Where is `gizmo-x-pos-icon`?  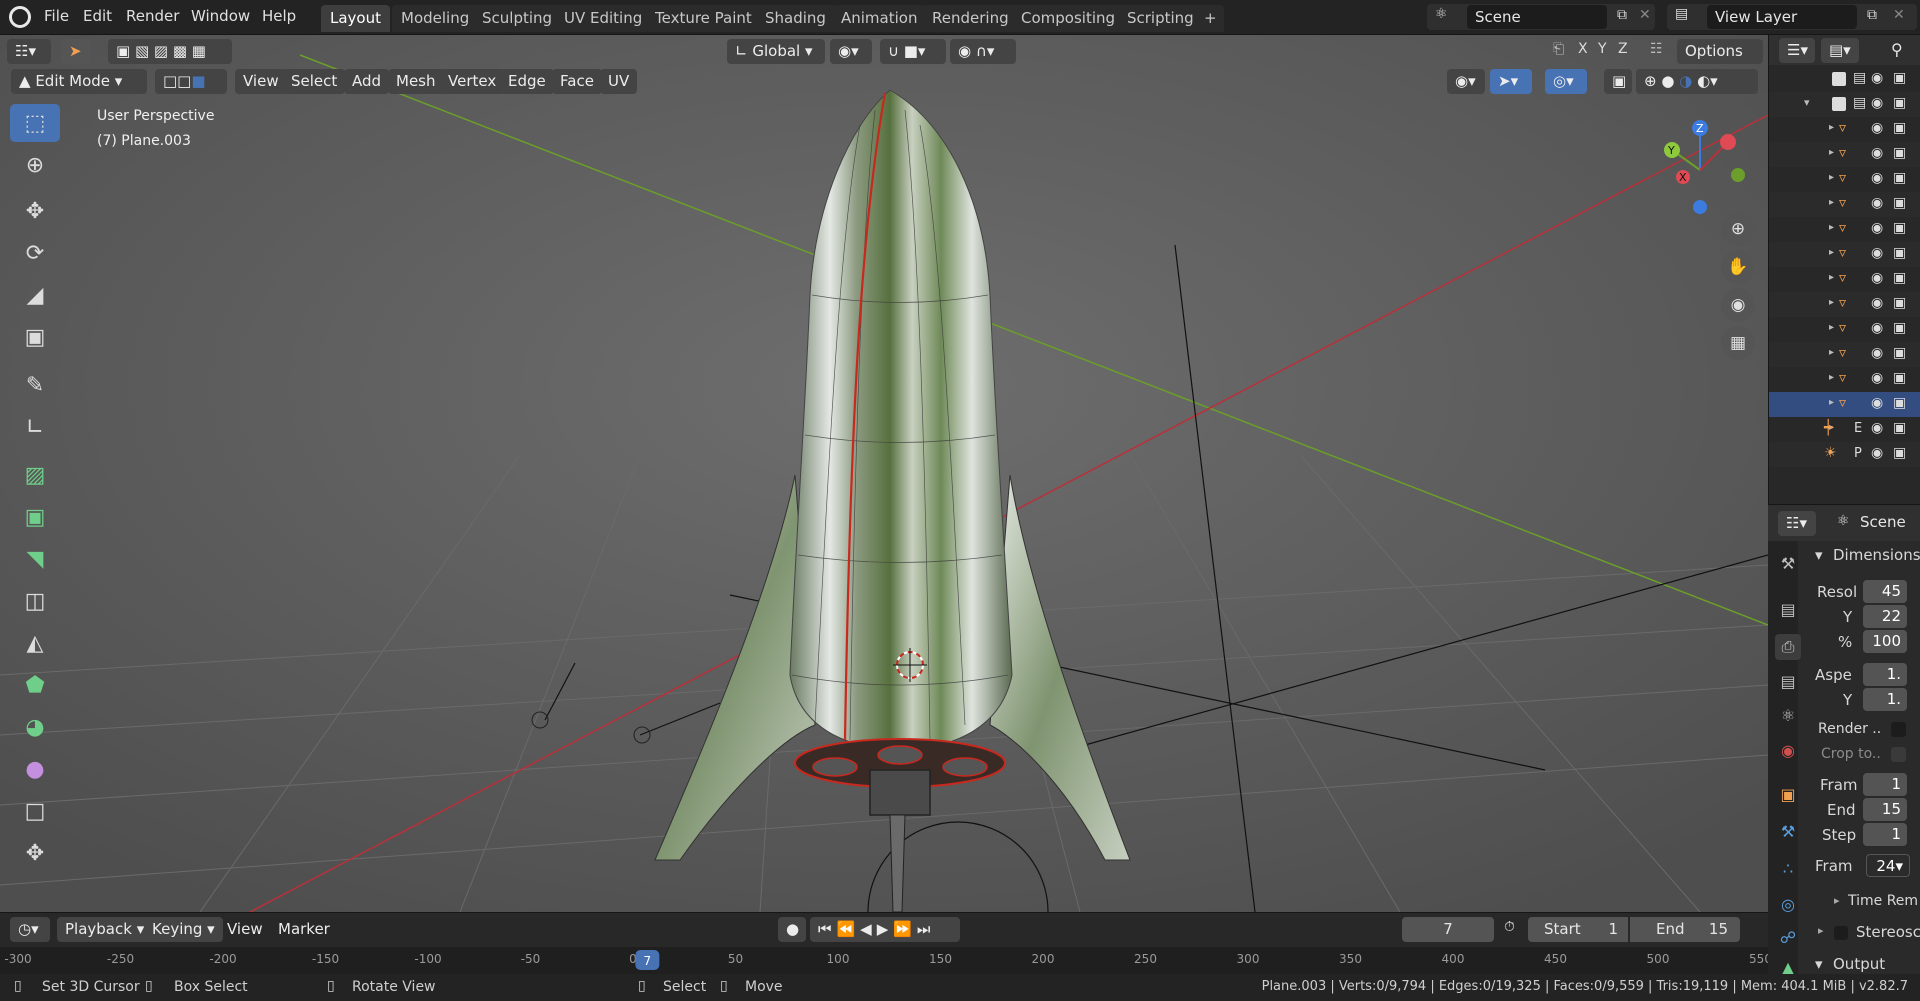 gizmo-x-pos-icon is located at coordinates (1728, 142).